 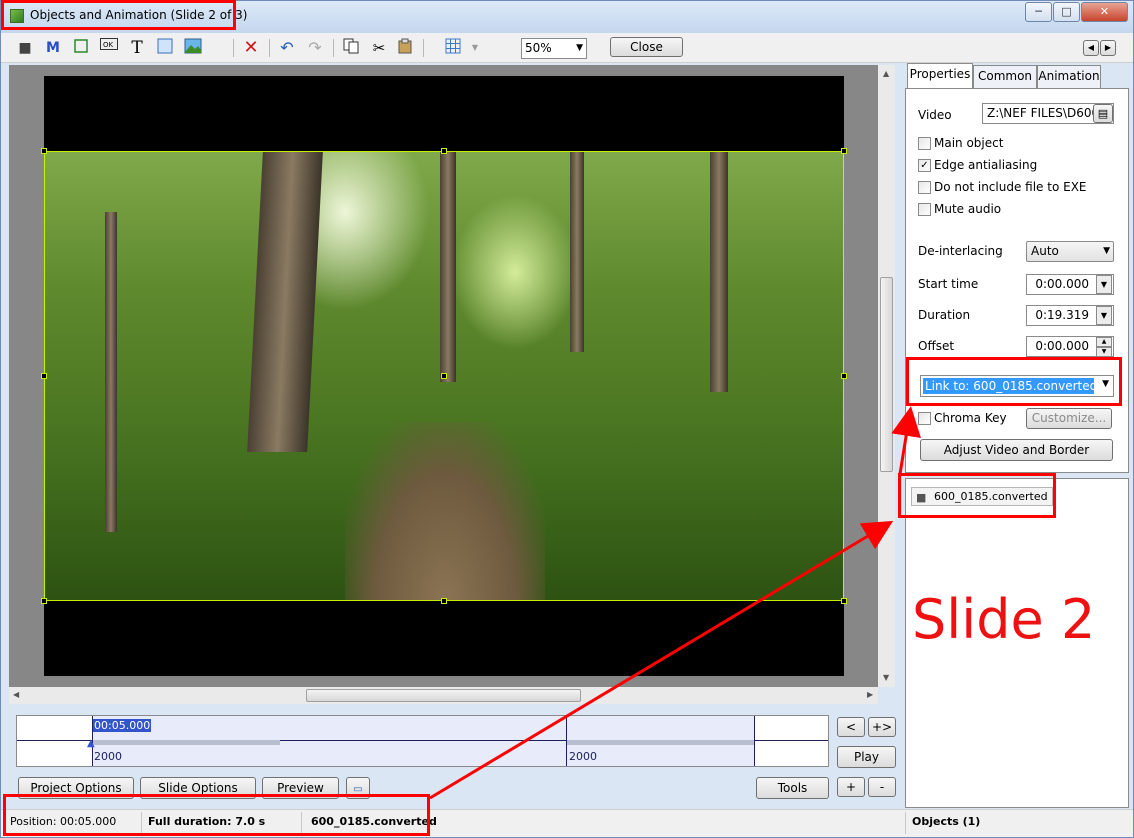 What do you see at coordinates (661, 660) in the screenshot?
I see `arrow-to-object` at bounding box center [661, 660].